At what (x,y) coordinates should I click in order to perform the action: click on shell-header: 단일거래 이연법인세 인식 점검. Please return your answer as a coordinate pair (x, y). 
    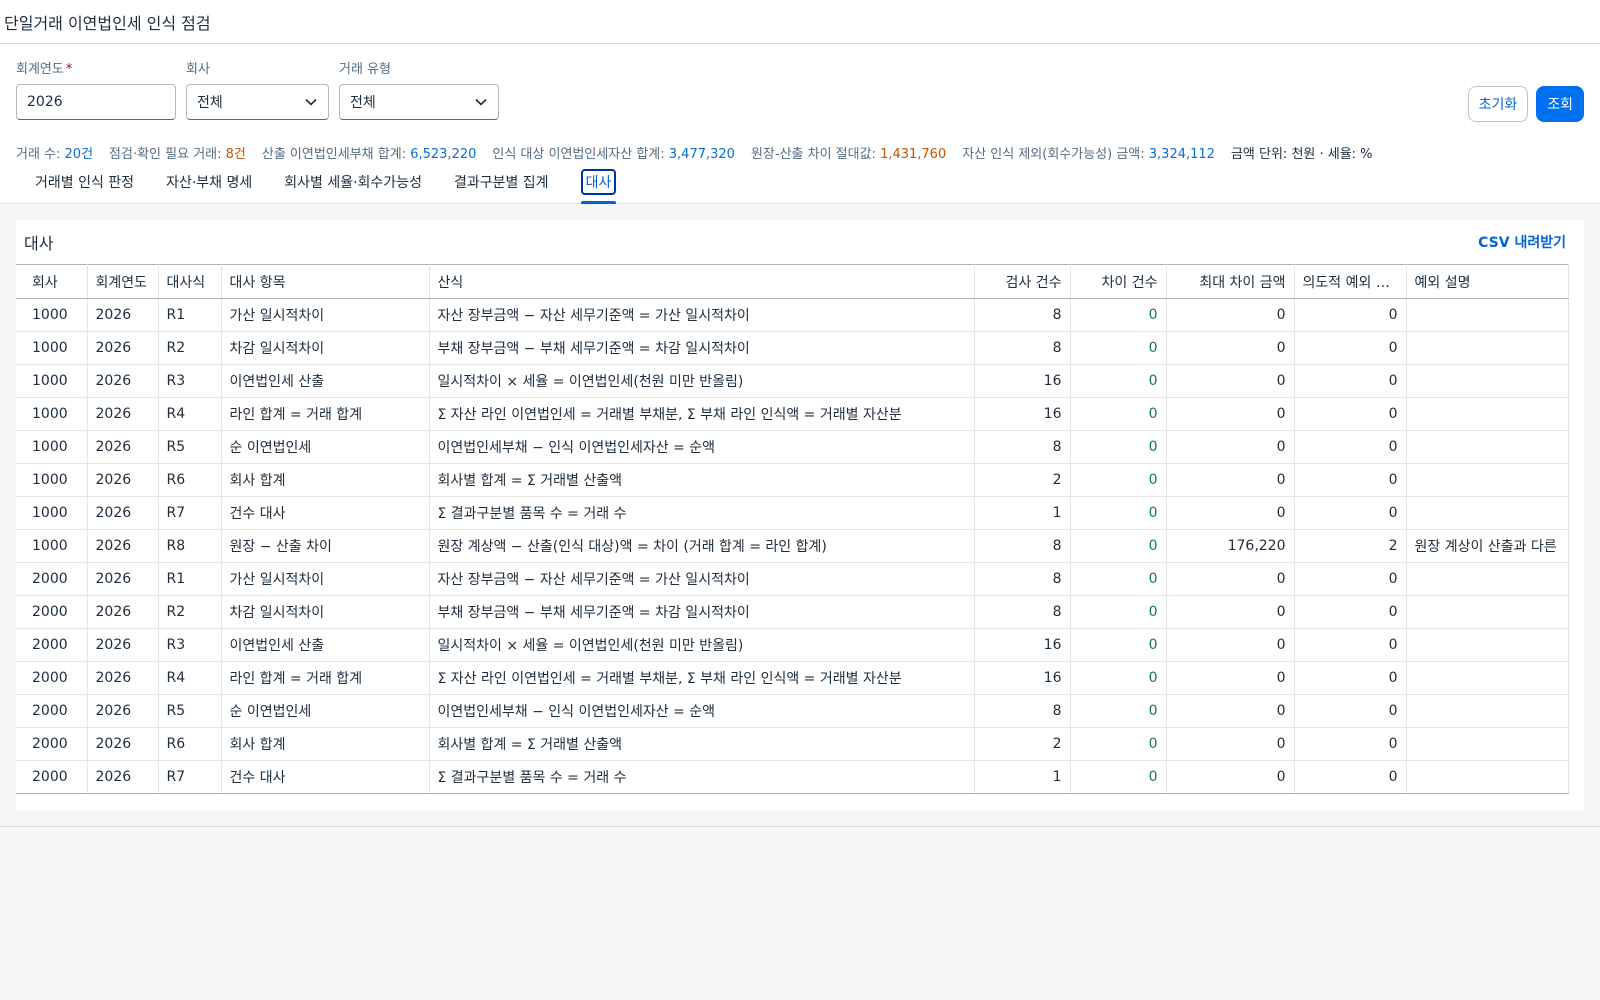
    Looking at the image, I should click on (800, 22).